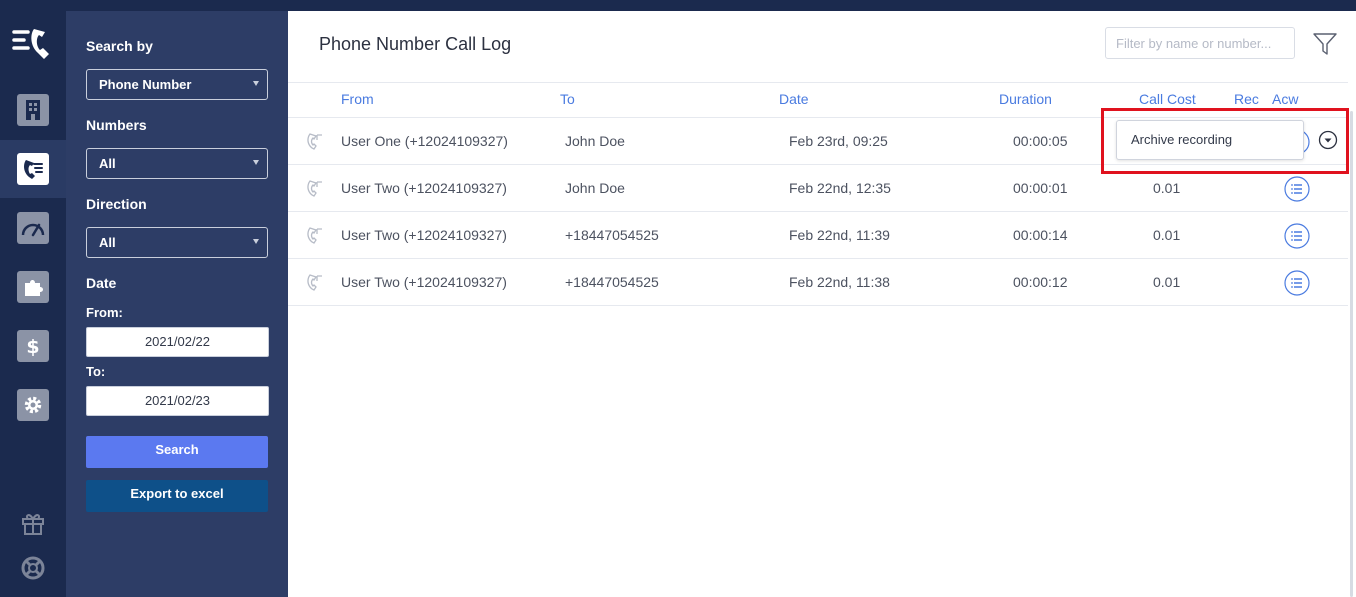 Image resolution: width=1356 pixels, height=597 pixels. I want to click on call-log-icon, so click(33, 169).